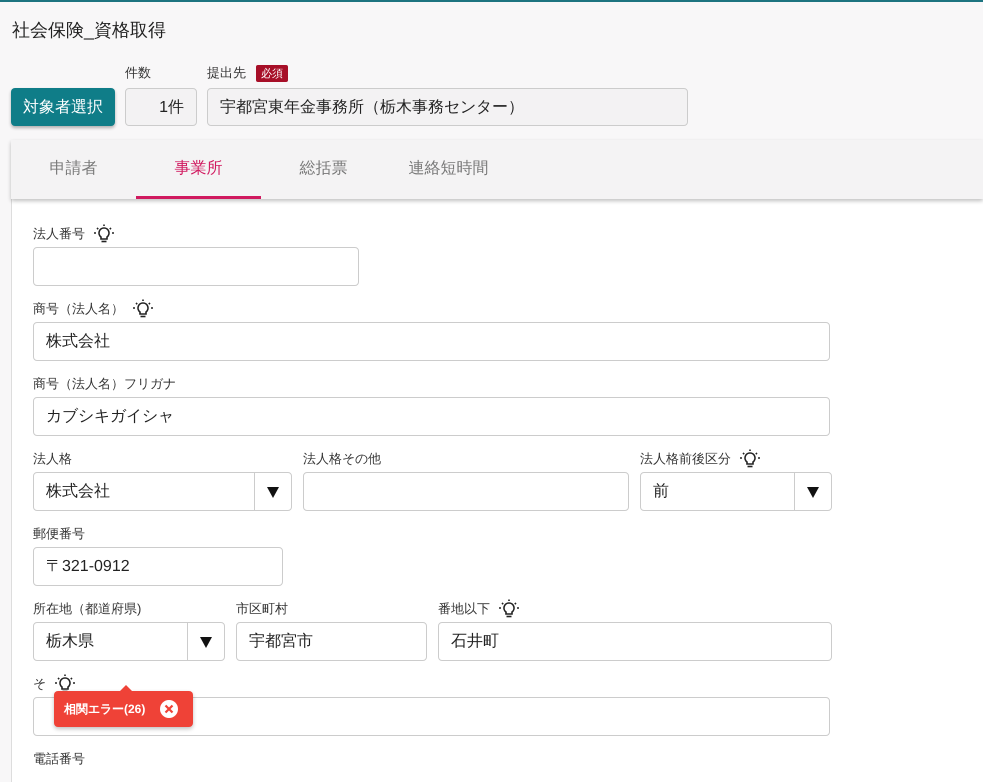 This screenshot has width=983, height=782. What do you see at coordinates (635, 641) in the screenshot?
I see `text-field: 石井町` at bounding box center [635, 641].